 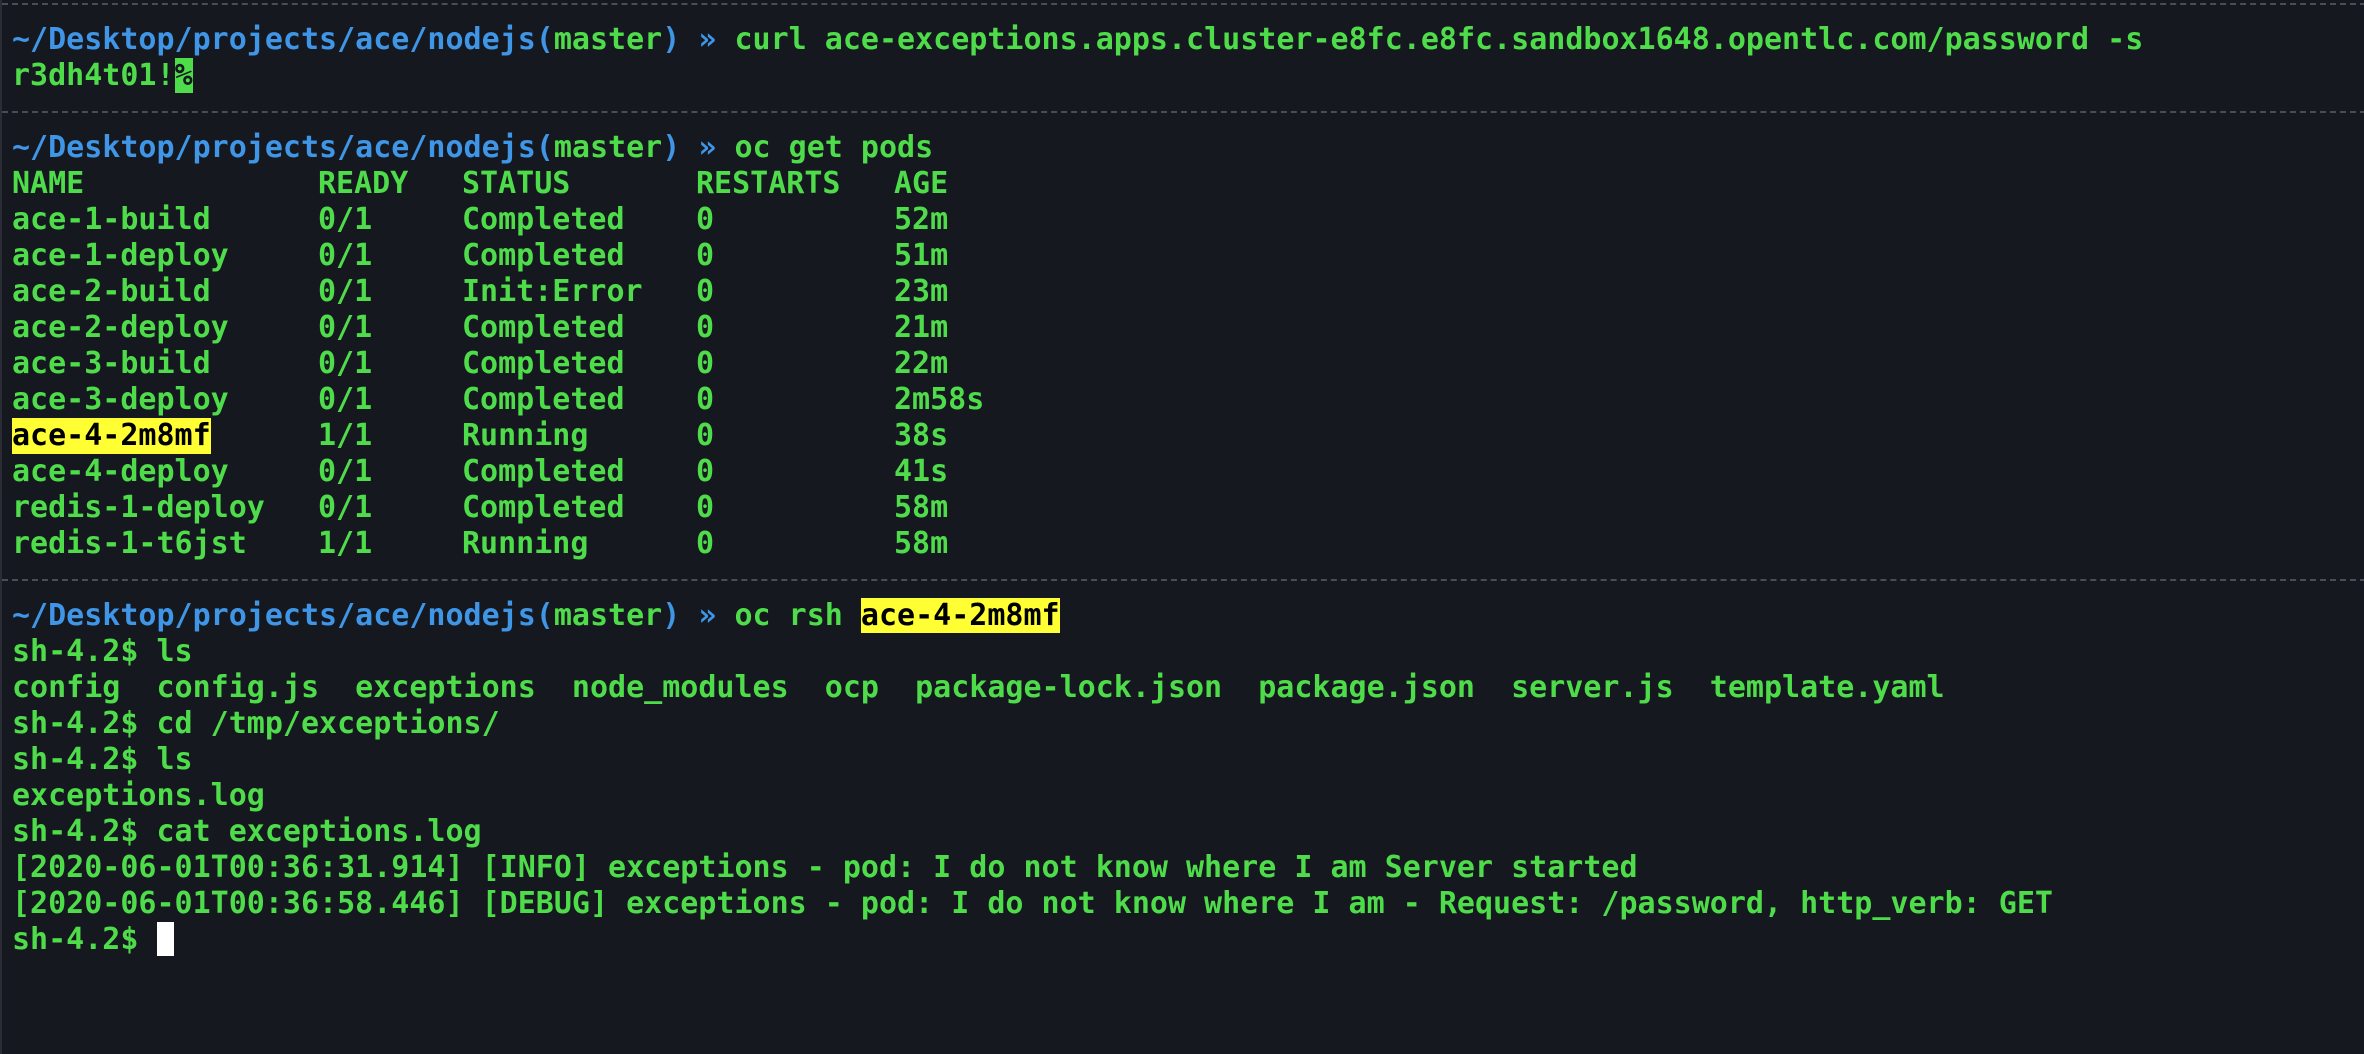 I want to click on table-row: ace-1-deploy 0/1 Completed 0 51m, so click(x=562, y=256).